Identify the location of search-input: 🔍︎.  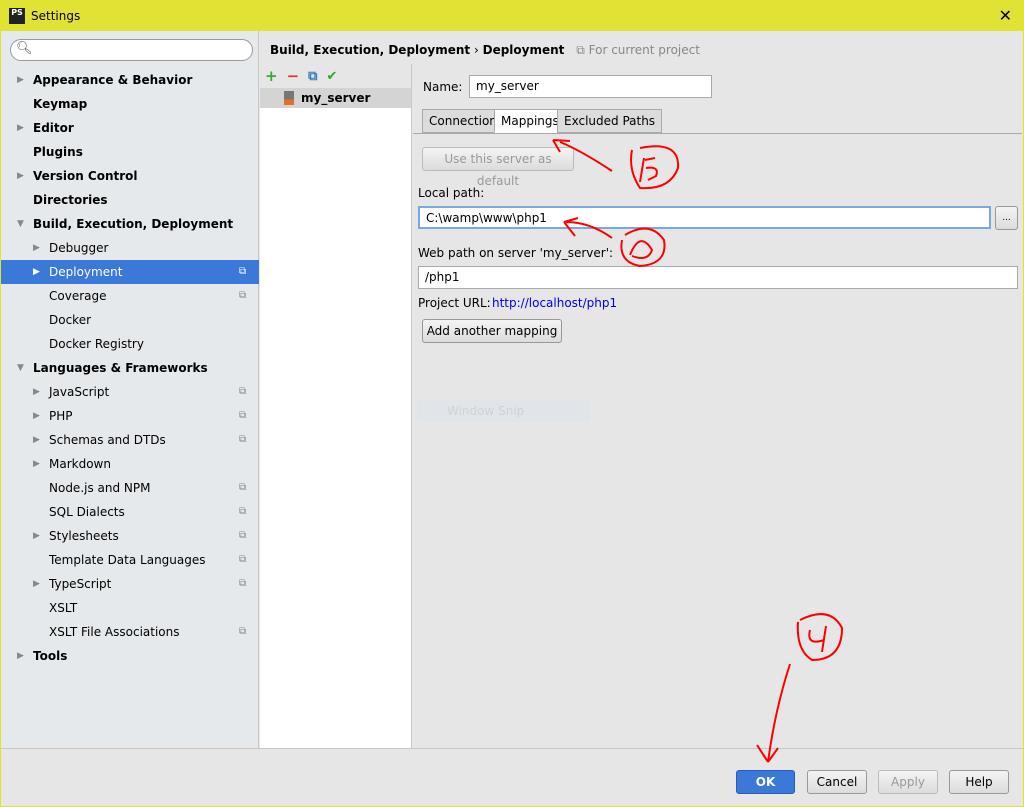
(131, 50).